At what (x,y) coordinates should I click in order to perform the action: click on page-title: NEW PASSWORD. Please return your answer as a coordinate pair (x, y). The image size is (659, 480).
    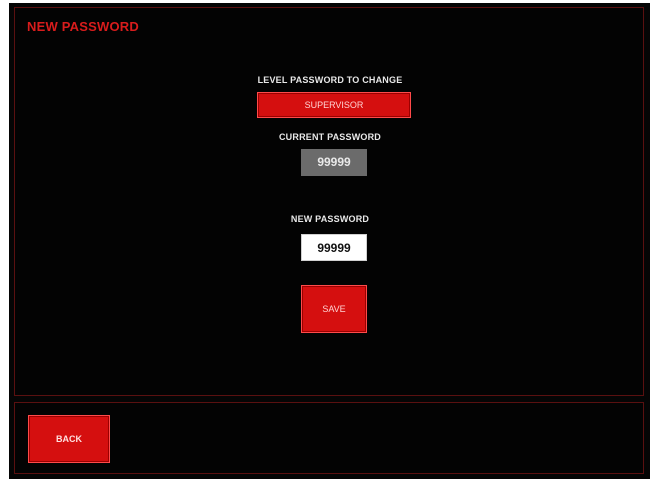
    Looking at the image, I should click on (83, 26).